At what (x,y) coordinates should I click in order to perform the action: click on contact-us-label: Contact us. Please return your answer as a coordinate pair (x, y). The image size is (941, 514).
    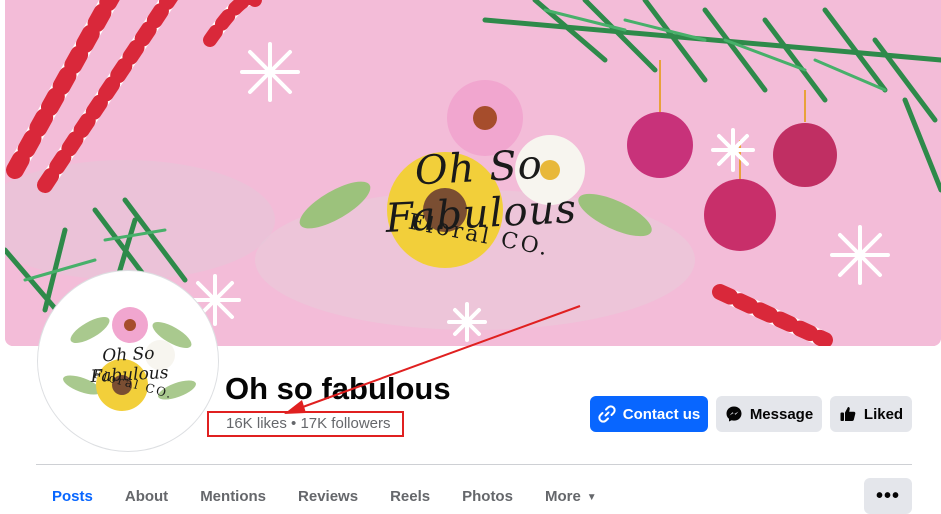
    Looking at the image, I should click on (661, 414).